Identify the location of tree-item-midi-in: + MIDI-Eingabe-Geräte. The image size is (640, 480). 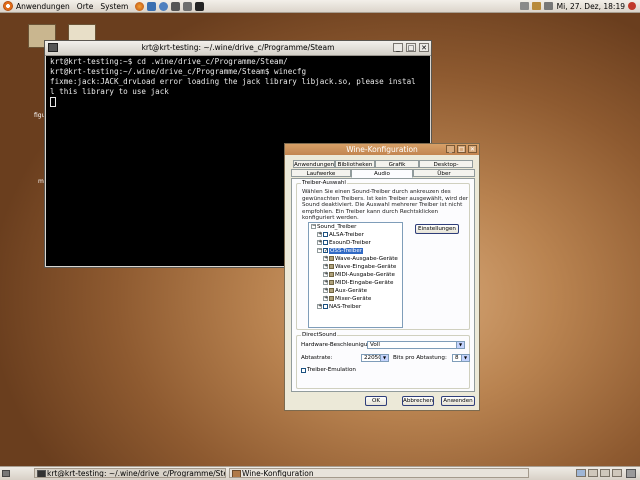
(358, 284).